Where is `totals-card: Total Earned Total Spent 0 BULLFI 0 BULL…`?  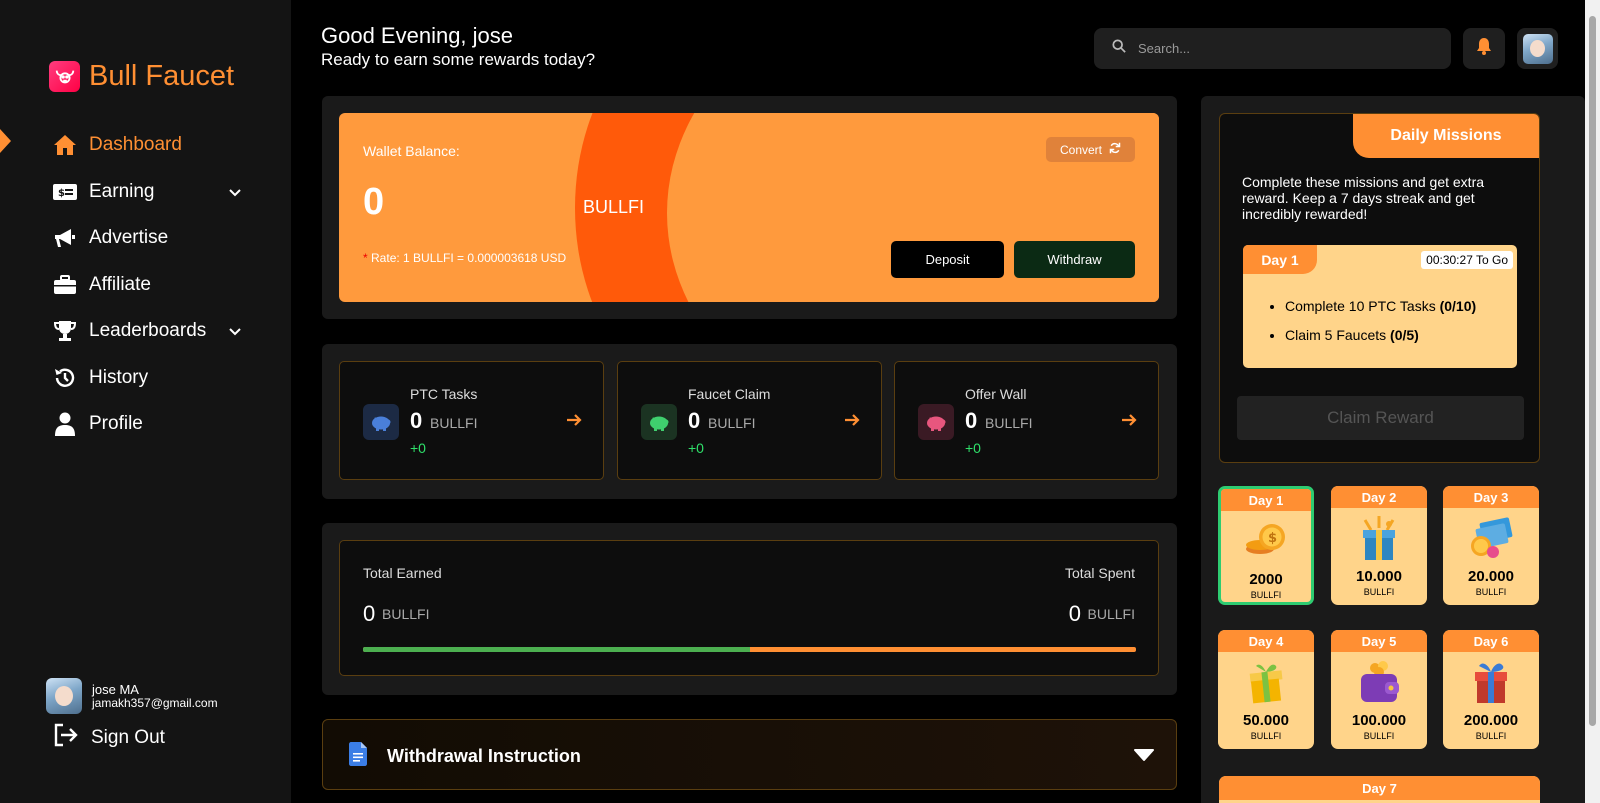
totals-card: Total Earned Total Spent 0 BULLFI 0 BULL… is located at coordinates (749, 608).